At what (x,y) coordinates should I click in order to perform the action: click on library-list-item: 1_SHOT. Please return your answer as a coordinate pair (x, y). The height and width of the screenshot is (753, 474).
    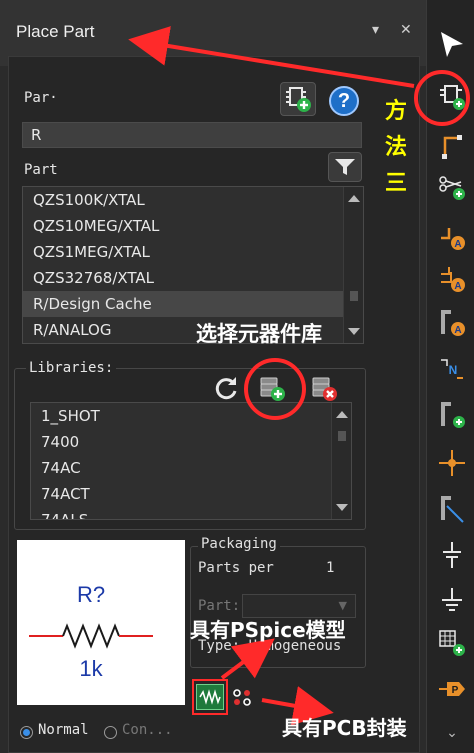
    Looking at the image, I should click on (191, 416).